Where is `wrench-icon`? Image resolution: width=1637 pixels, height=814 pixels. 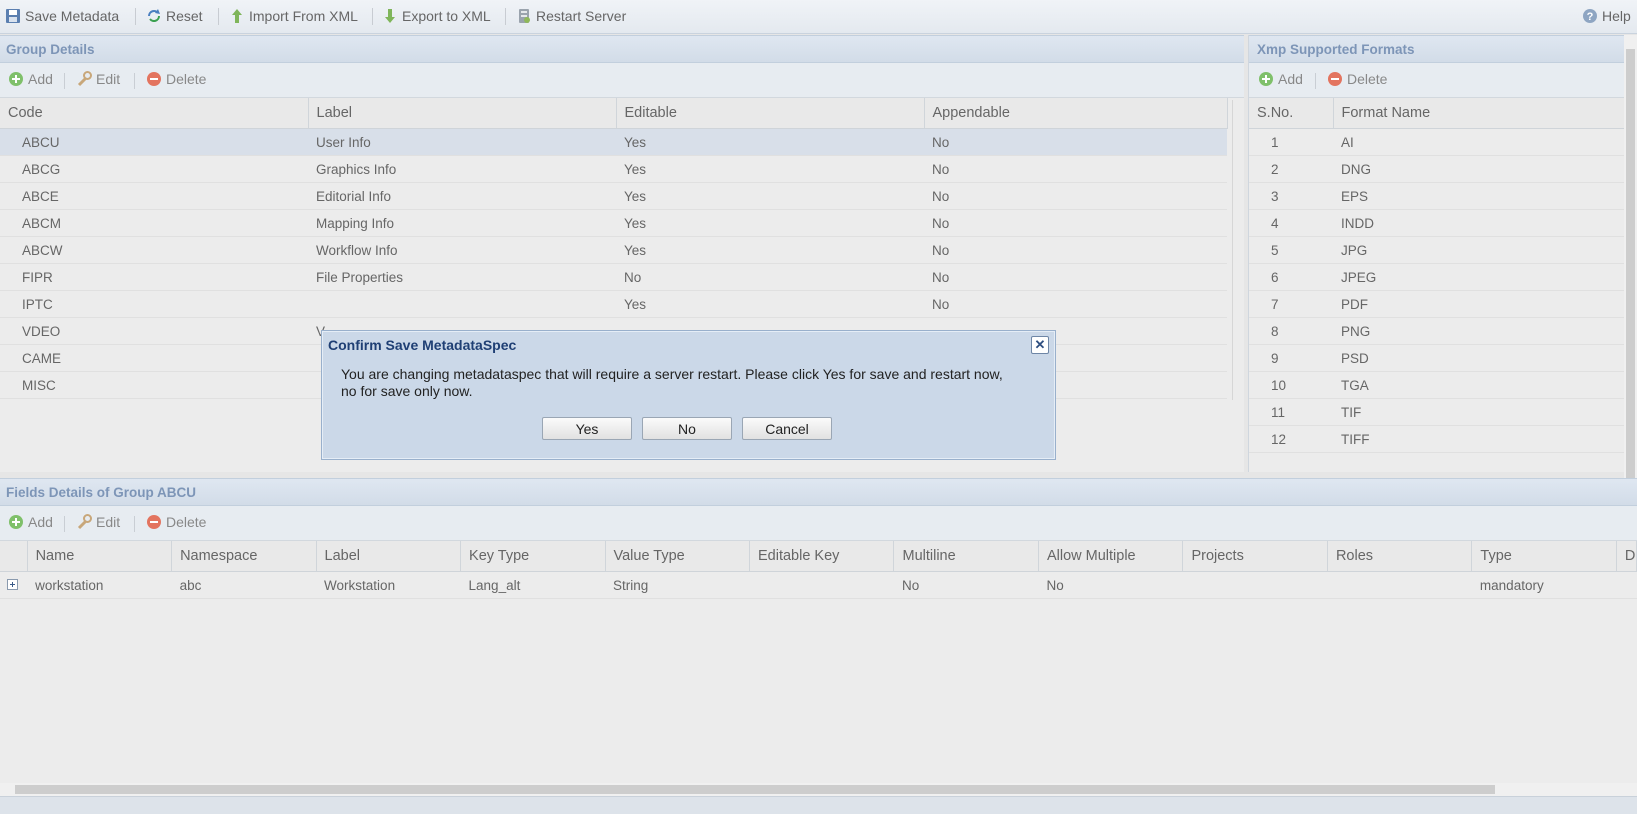 wrench-icon is located at coordinates (84, 79).